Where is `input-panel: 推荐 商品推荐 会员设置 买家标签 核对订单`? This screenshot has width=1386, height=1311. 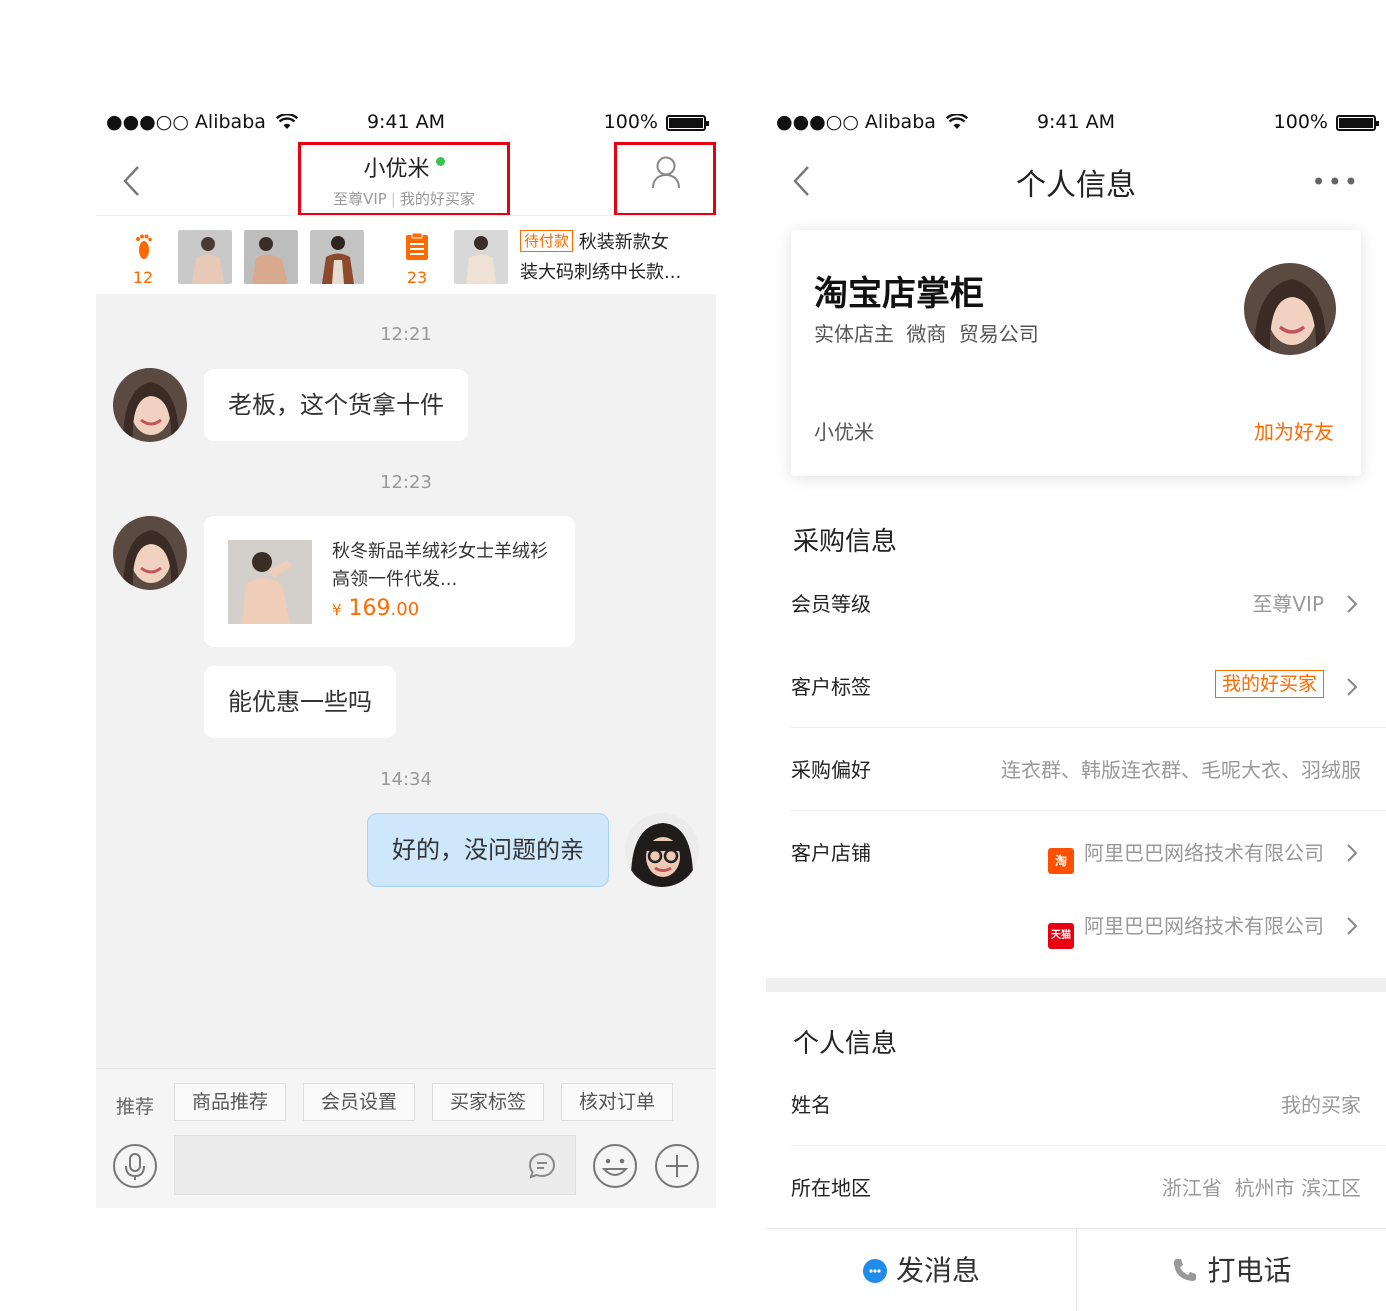
input-panel: 推荐 商品推荐 会员设置 买家标签 核对订单 is located at coordinates (406, 1138).